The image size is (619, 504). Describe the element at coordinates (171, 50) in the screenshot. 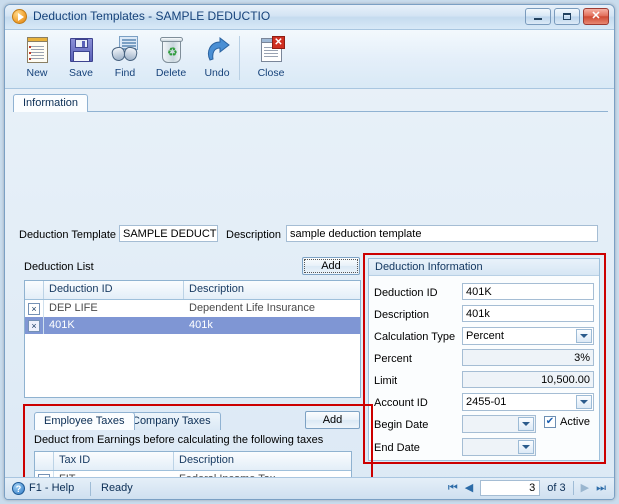

I see `recycle-bin-icon: ♻` at that location.